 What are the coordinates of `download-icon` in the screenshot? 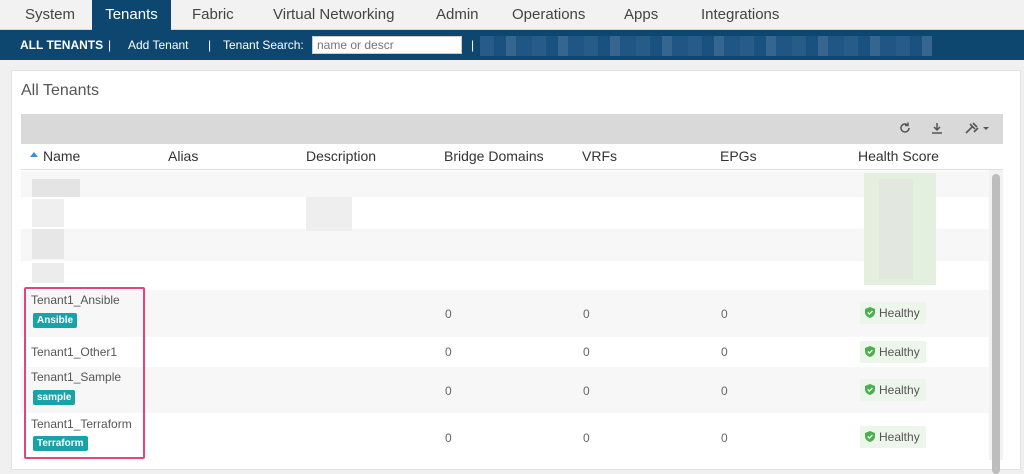 It's located at (937, 129).